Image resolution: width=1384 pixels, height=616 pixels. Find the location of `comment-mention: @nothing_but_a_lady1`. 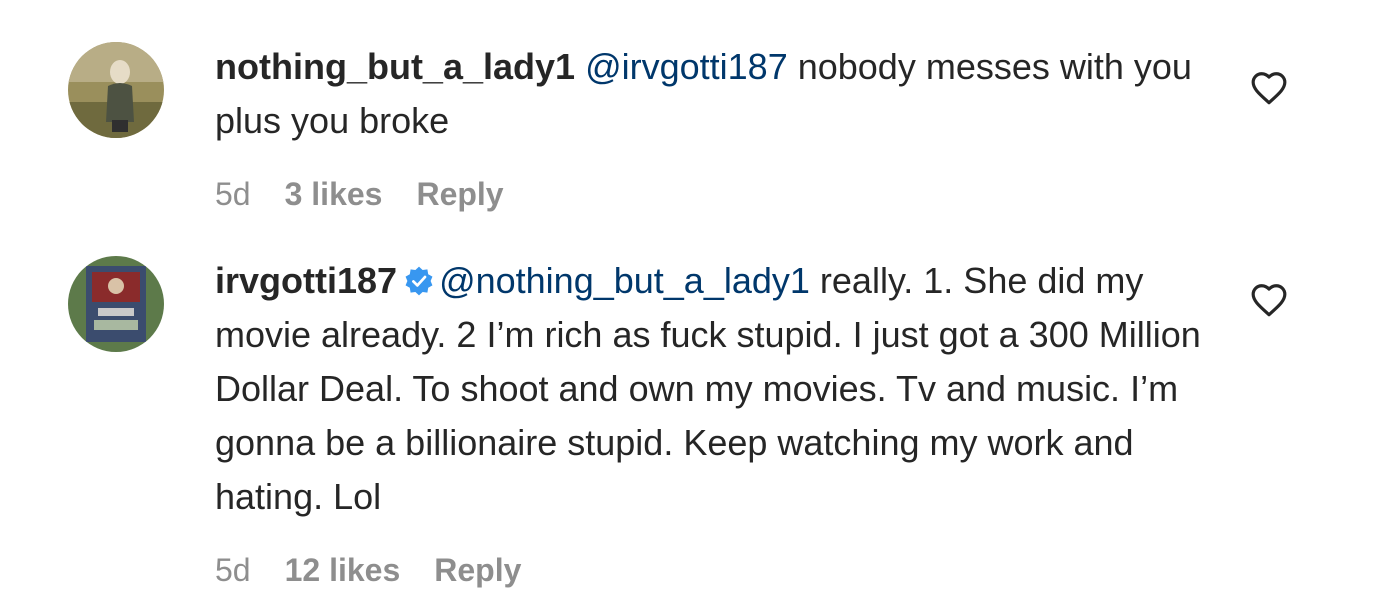

comment-mention: @nothing_but_a_lady1 is located at coordinates (624, 280).